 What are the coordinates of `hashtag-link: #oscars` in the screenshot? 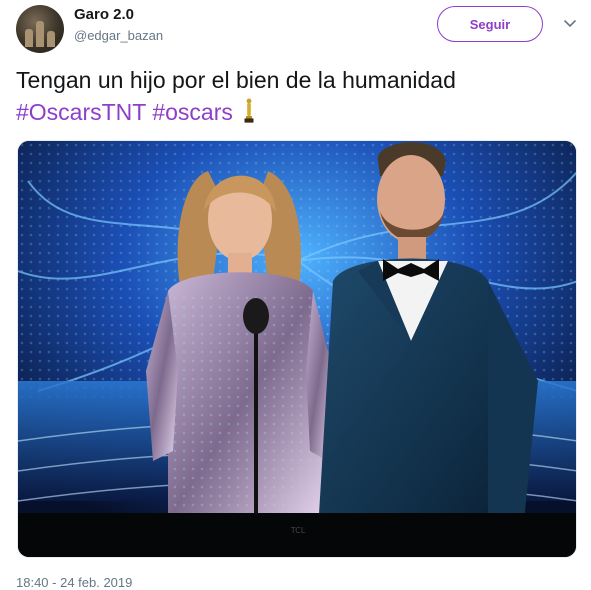 It's located at (192, 112).